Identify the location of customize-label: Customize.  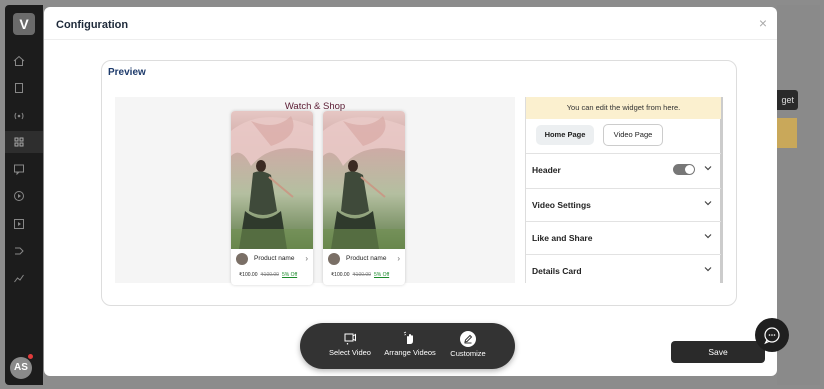
(468, 353).